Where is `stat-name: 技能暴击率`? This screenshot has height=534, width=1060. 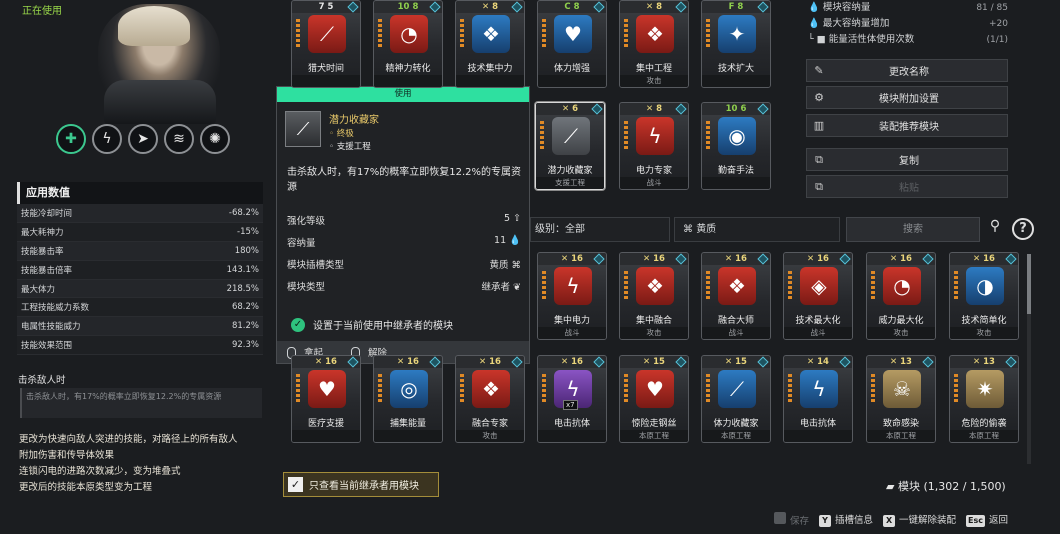 stat-name: 技能暴击率 is located at coordinates (42, 251).